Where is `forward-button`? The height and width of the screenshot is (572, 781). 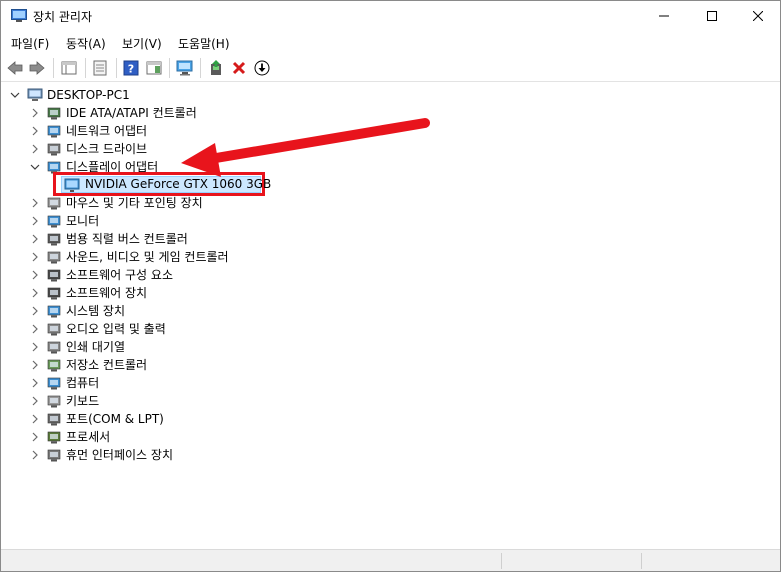
forward-button is located at coordinates (37, 68).